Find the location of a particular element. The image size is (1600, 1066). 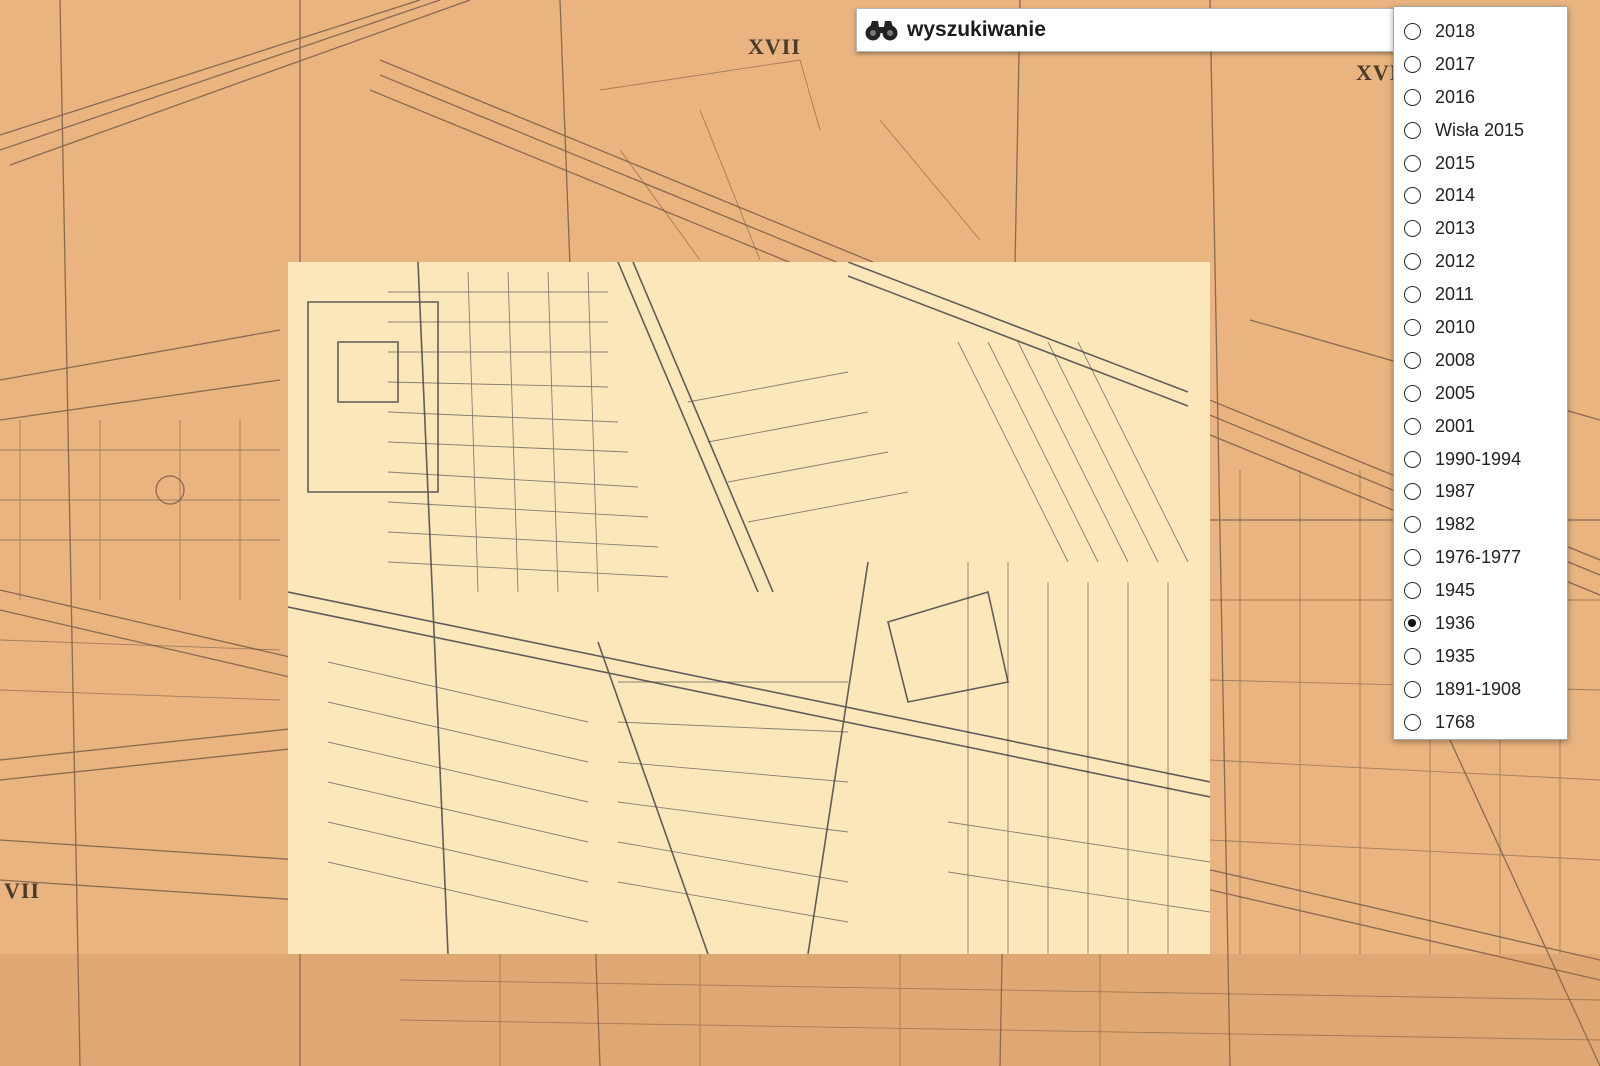

year-option: 1768 is located at coordinates (1480, 722).